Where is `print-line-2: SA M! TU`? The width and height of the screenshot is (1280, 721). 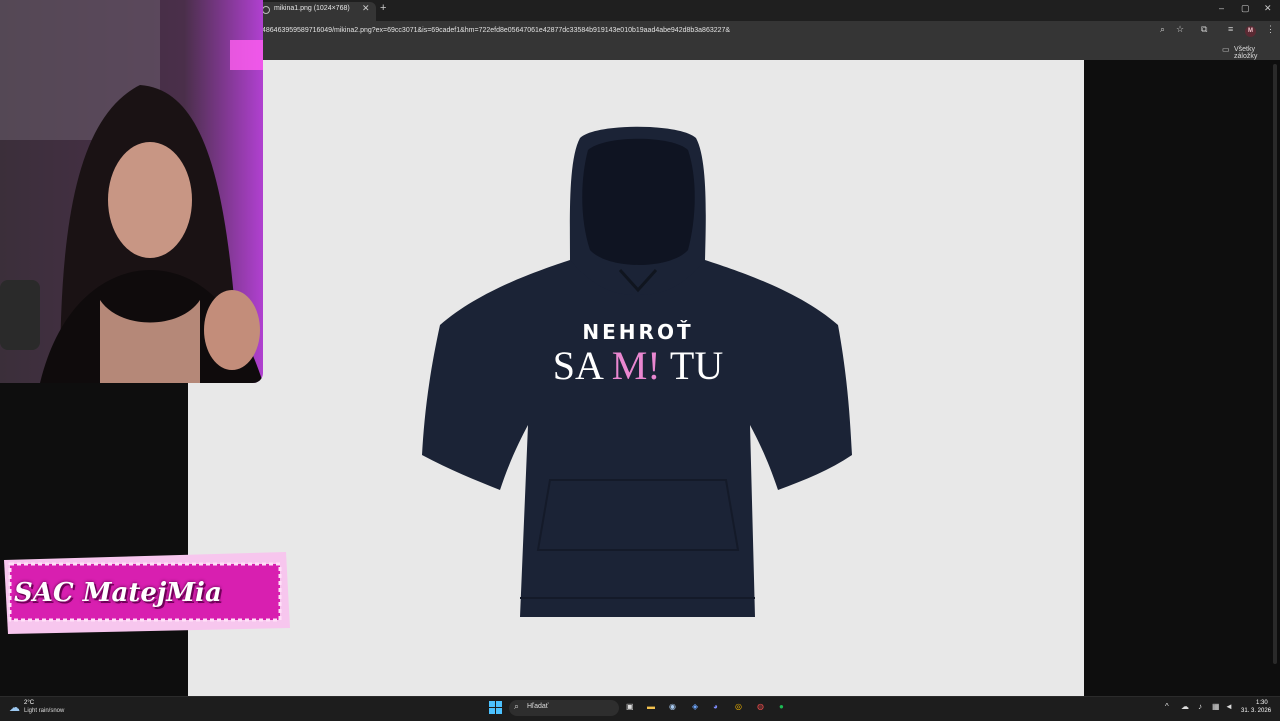
print-line-2: SA M! TU is located at coordinates (638, 365).